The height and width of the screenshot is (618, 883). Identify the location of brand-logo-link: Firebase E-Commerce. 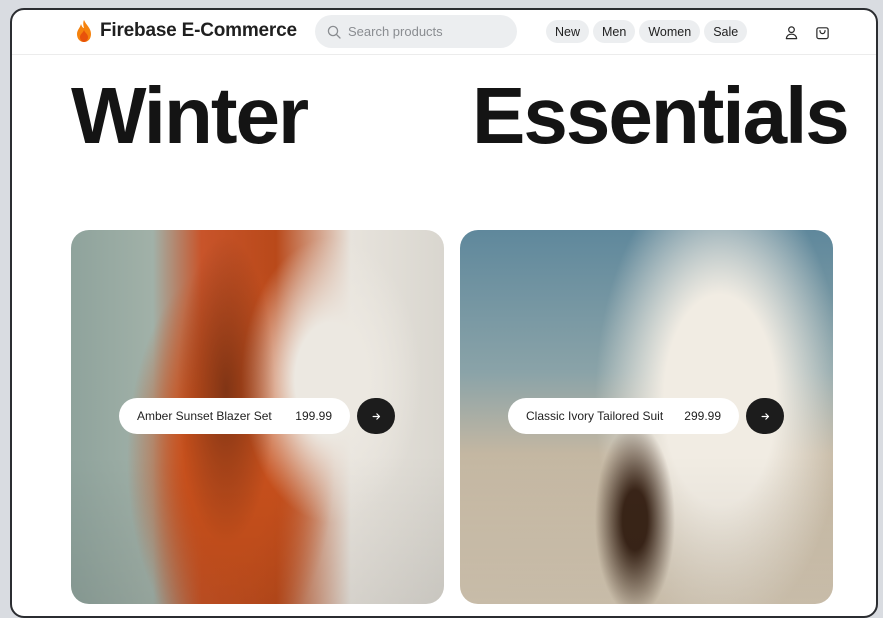
(185, 31).